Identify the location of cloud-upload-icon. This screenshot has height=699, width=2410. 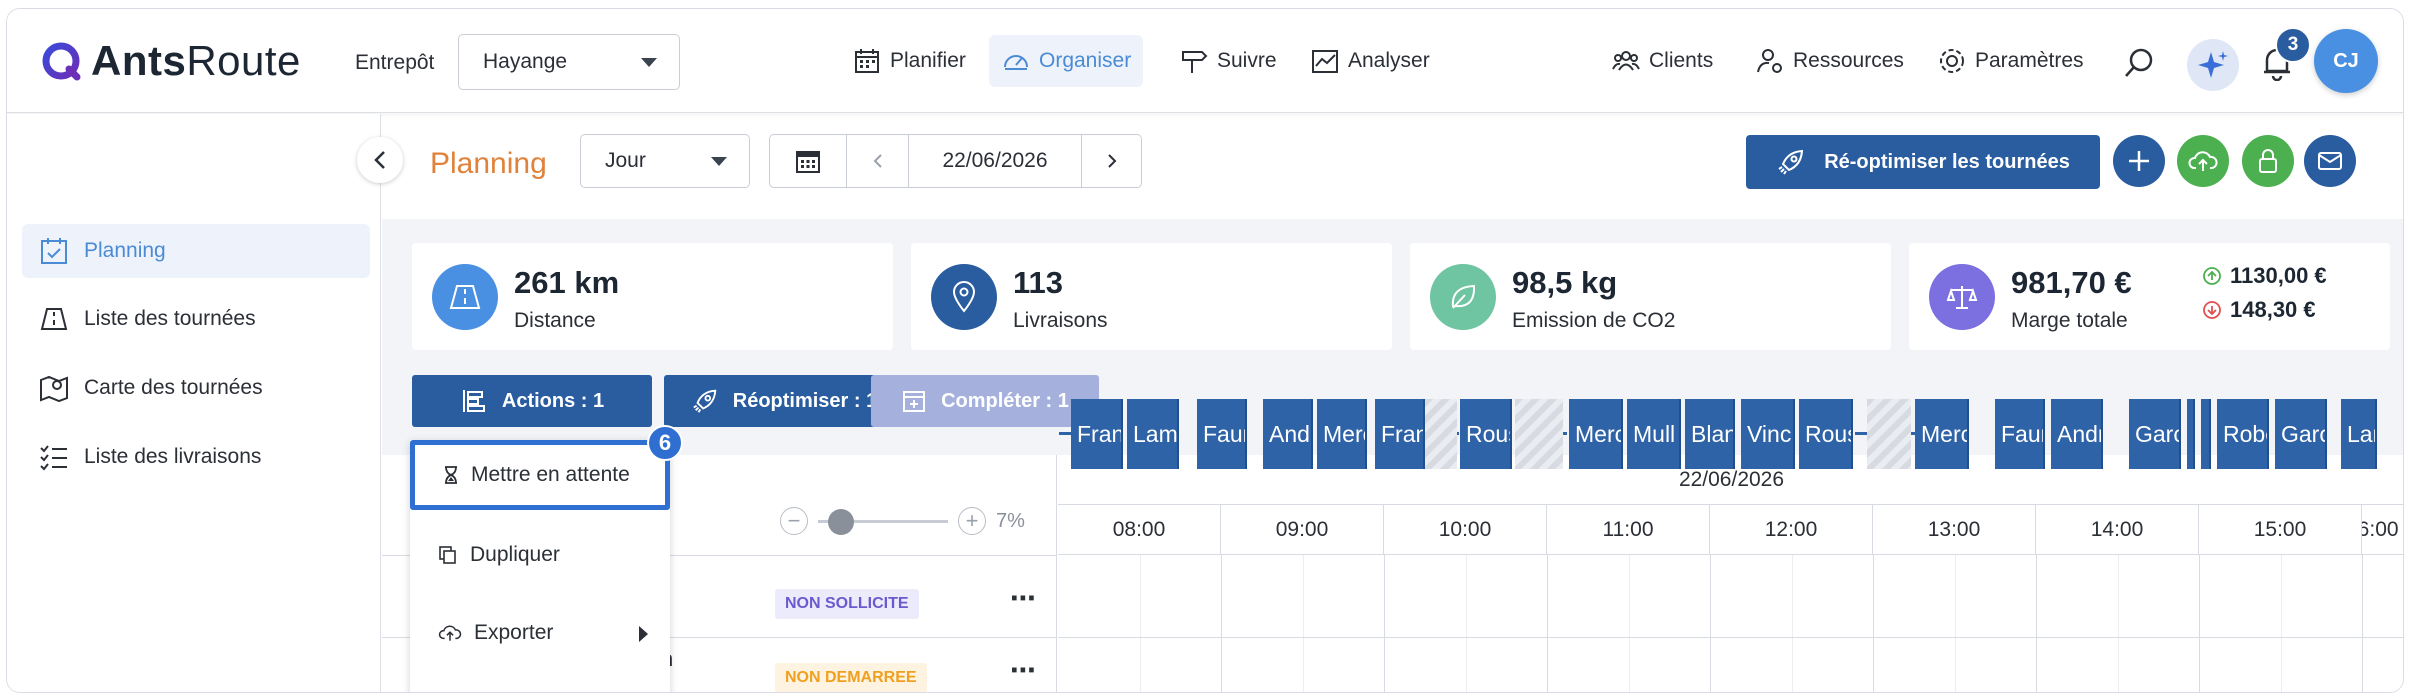
(450, 633).